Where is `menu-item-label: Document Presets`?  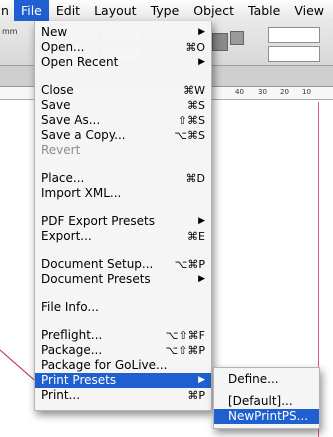
menu-item-label: Document Presets is located at coordinates (96, 279).